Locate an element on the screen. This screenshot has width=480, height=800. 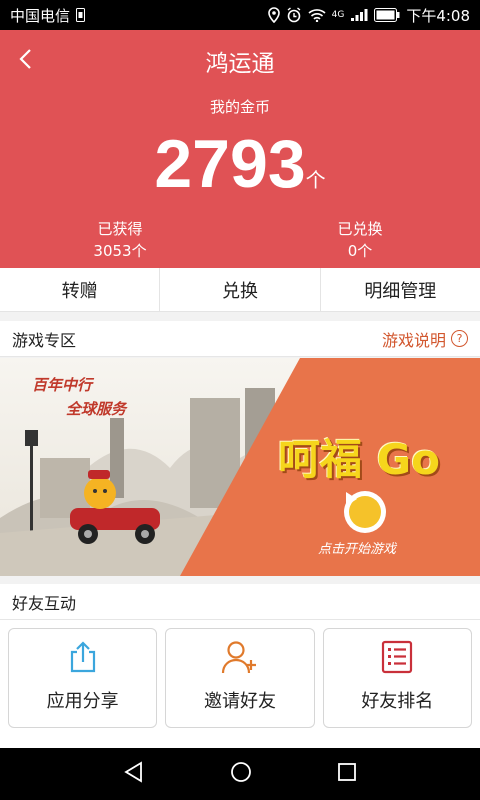
game-section-title: 游戏专区 is located at coordinates (44, 340).